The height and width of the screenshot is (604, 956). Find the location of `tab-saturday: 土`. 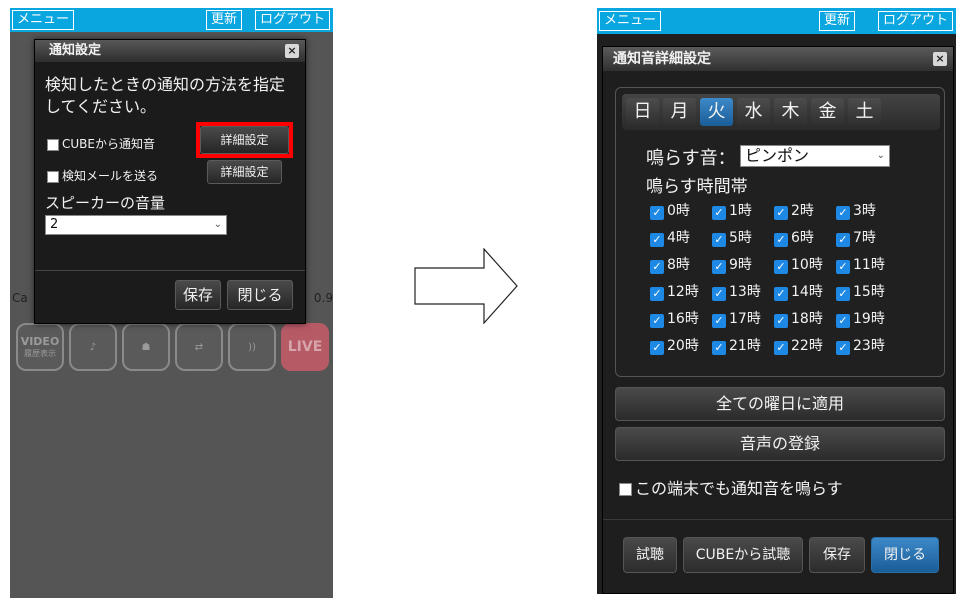

tab-saturday: 土 is located at coordinates (864, 112).